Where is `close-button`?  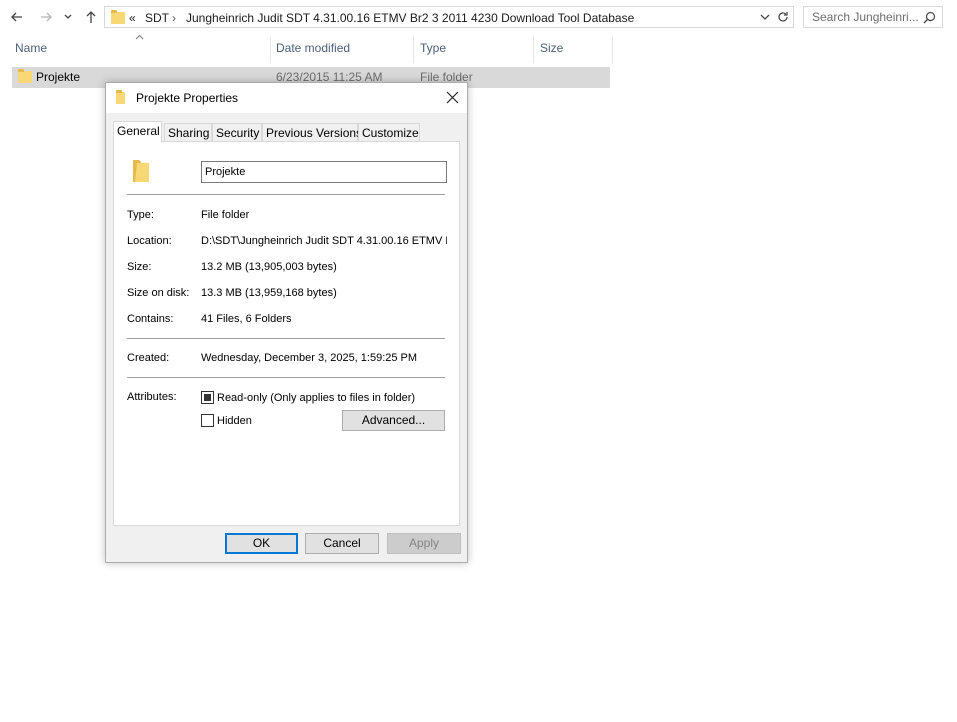 close-button is located at coordinates (452, 99).